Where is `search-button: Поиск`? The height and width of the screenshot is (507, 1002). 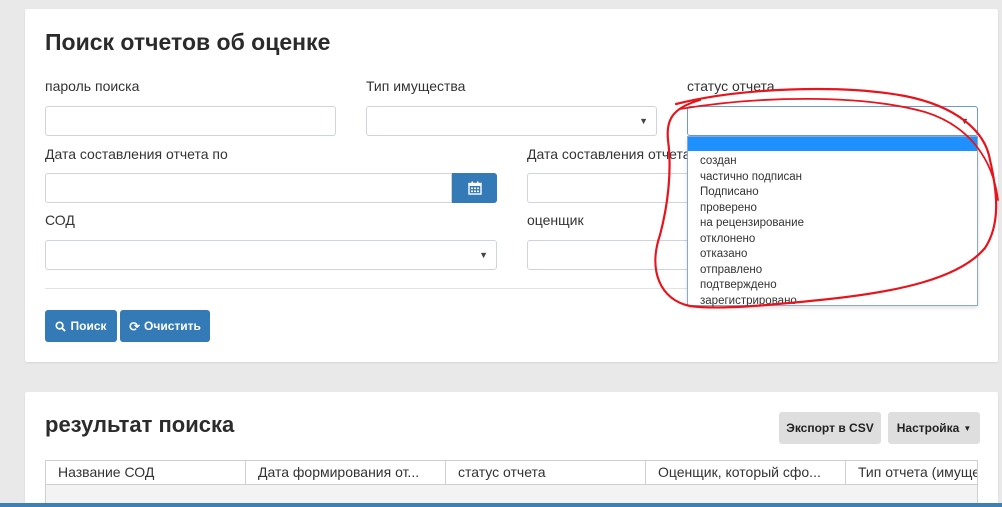
search-button: Поиск is located at coordinates (81, 326).